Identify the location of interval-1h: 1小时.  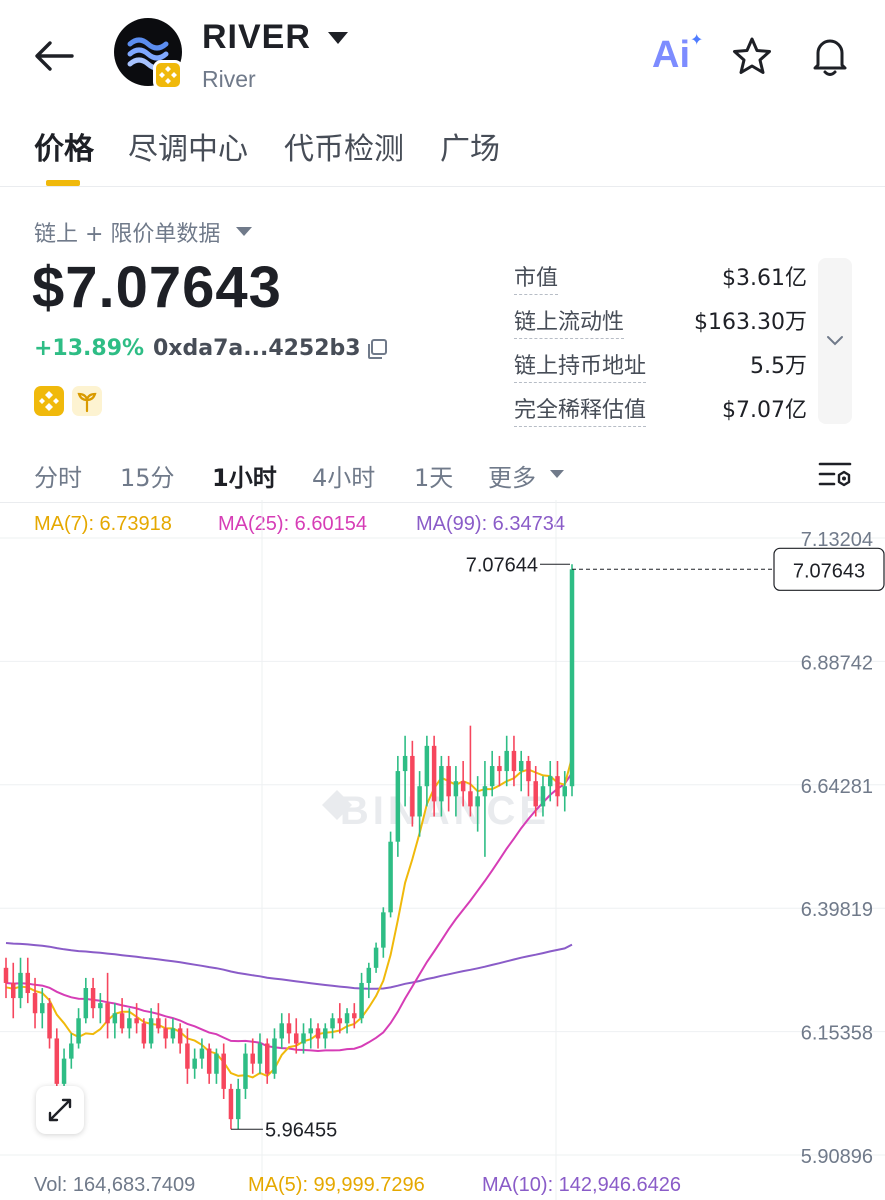
(244, 475).